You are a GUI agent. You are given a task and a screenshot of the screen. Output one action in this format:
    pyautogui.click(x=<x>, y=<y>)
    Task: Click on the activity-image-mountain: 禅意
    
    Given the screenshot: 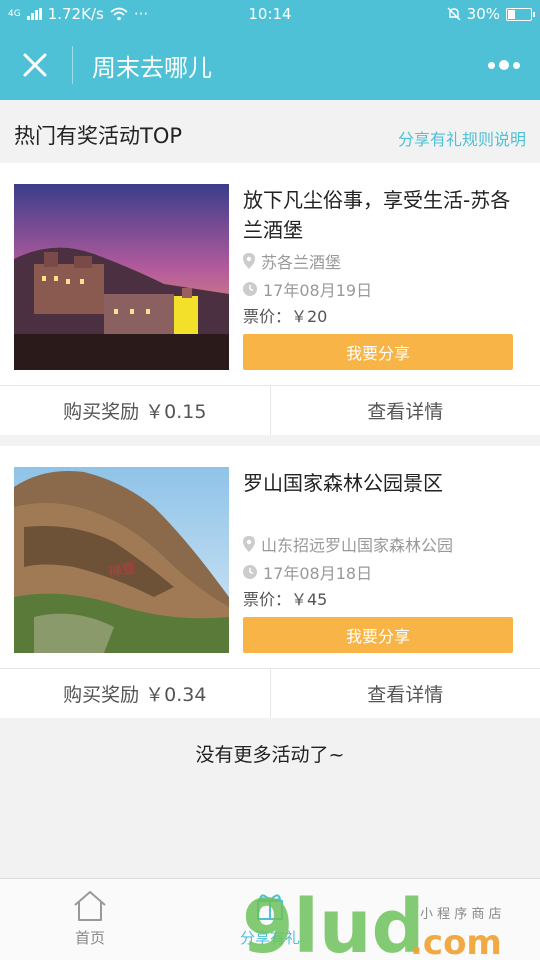 What is the action you would take?
    pyautogui.click(x=121, y=560)
    